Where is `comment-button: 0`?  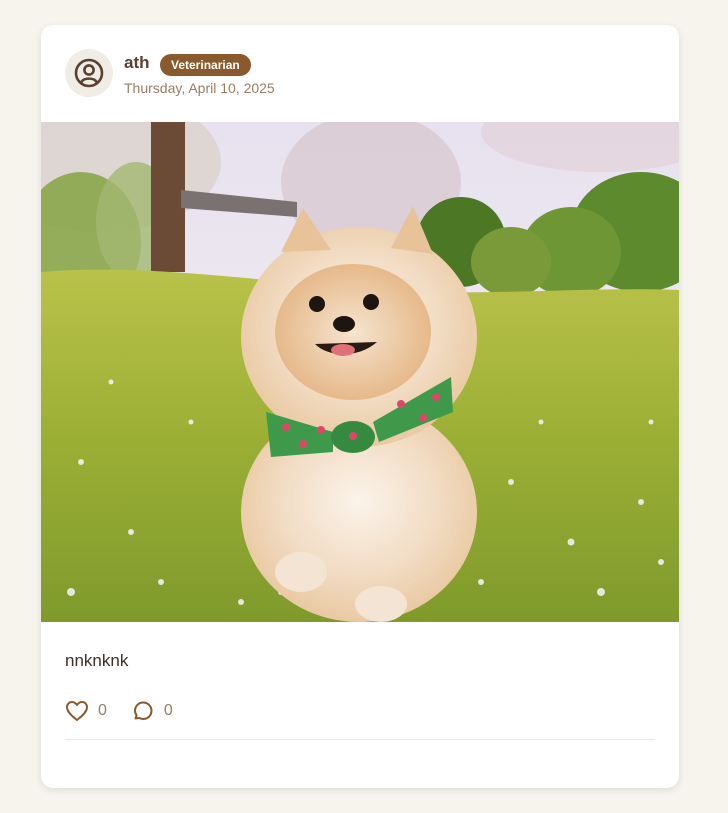 comment-button: 0 is located at coordinates (152, 711).